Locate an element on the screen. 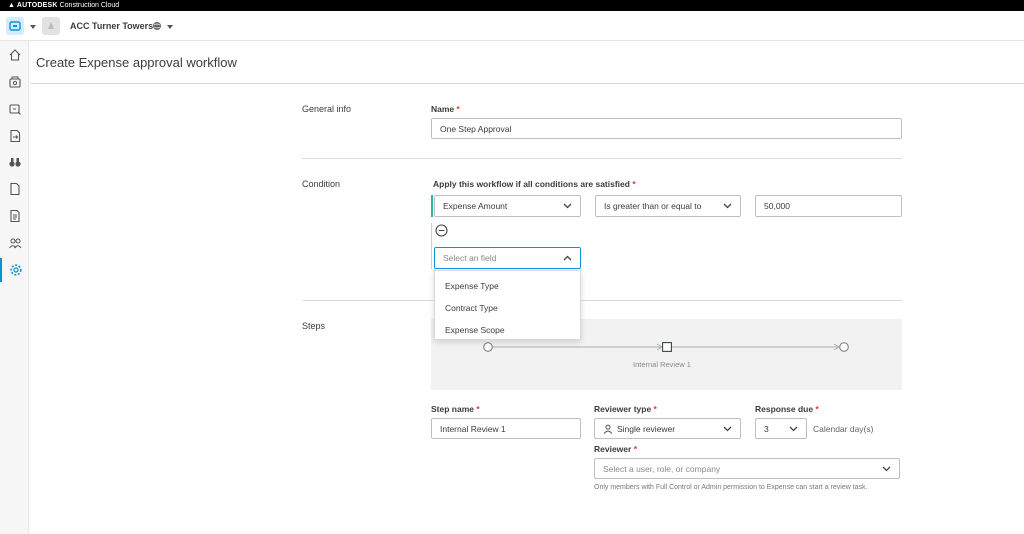  brand-bar: ▲ AUTODESK Construction Cloud is located at coordinates (512, 5).